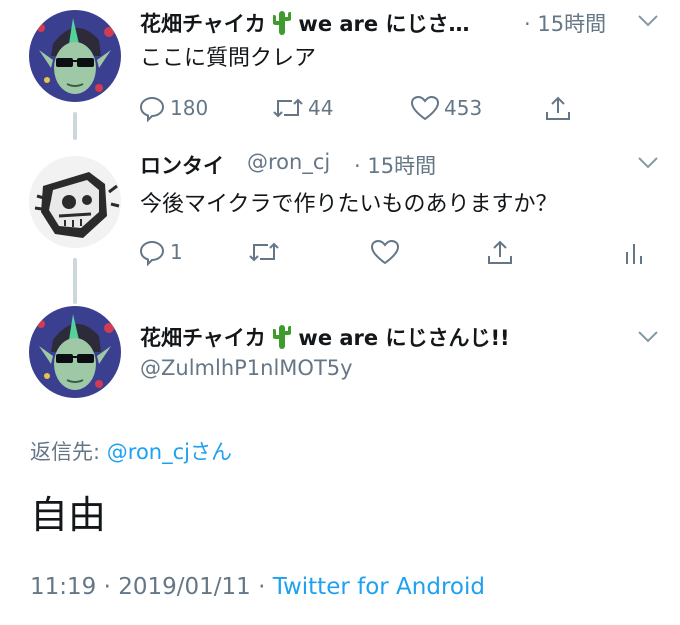 This screenshot has width=680, height=625. I want to click on author-name: 花畑チャイカ we are にじさんじ!!, so click(325, 338).